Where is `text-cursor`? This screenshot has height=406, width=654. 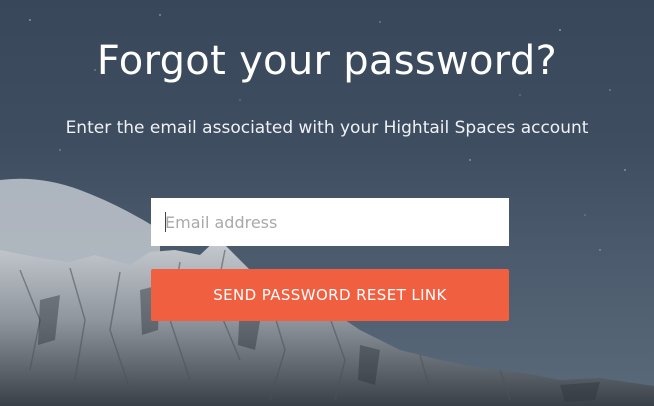
text-cursor is located at coordinates (165, 222).